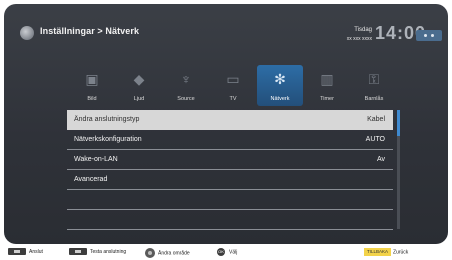  I want to click on lock-icon: ⚿, so click(374, 79).